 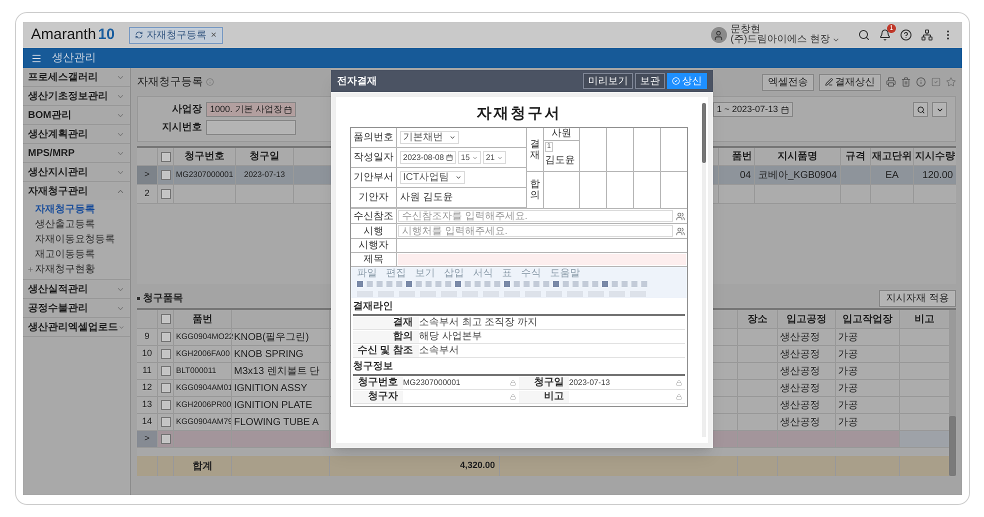 I want to click on approver-position: 사원, so click(x=562, y=134).